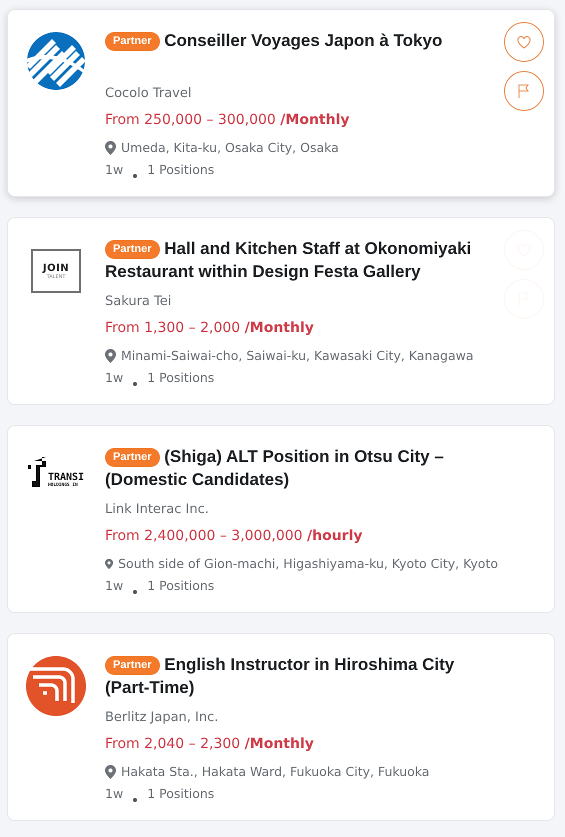 This screenshot has height=837, width=565. What do you see at coordinates (210, 328) in the screenshot?
I see `salary-text: From 1,300 – 2,000 /Monthly` at bounding box center [210, 328].